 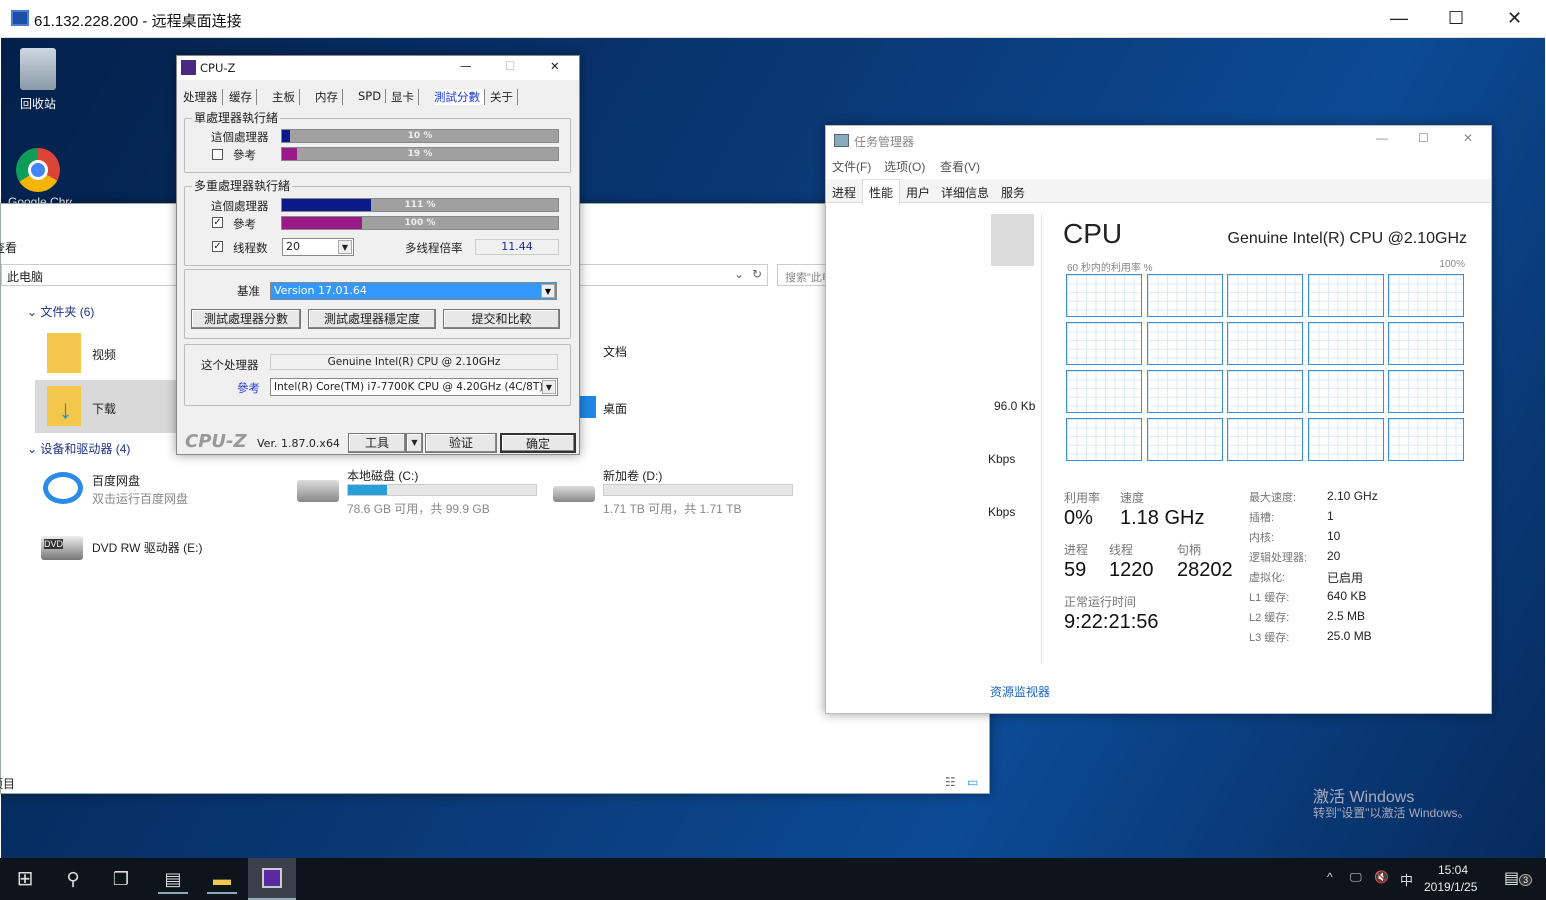 I want to click on threads-checkbox: ✓, so click(x=217, y=246).